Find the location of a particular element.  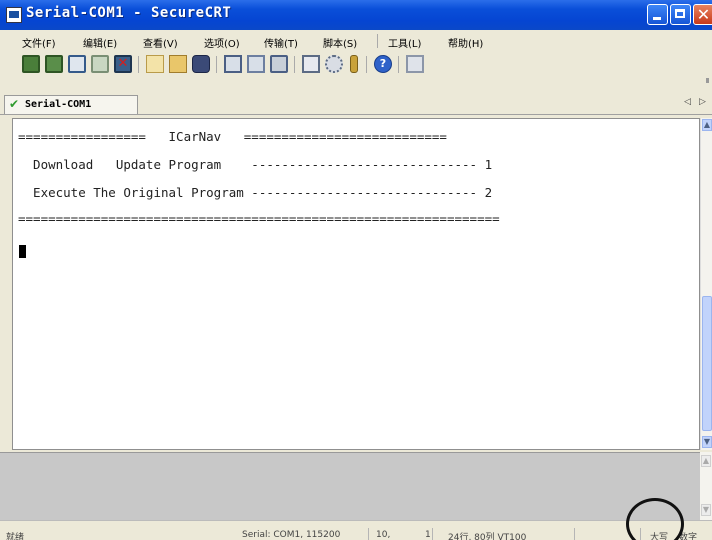

print-icon is located at coordinates (233, 64).